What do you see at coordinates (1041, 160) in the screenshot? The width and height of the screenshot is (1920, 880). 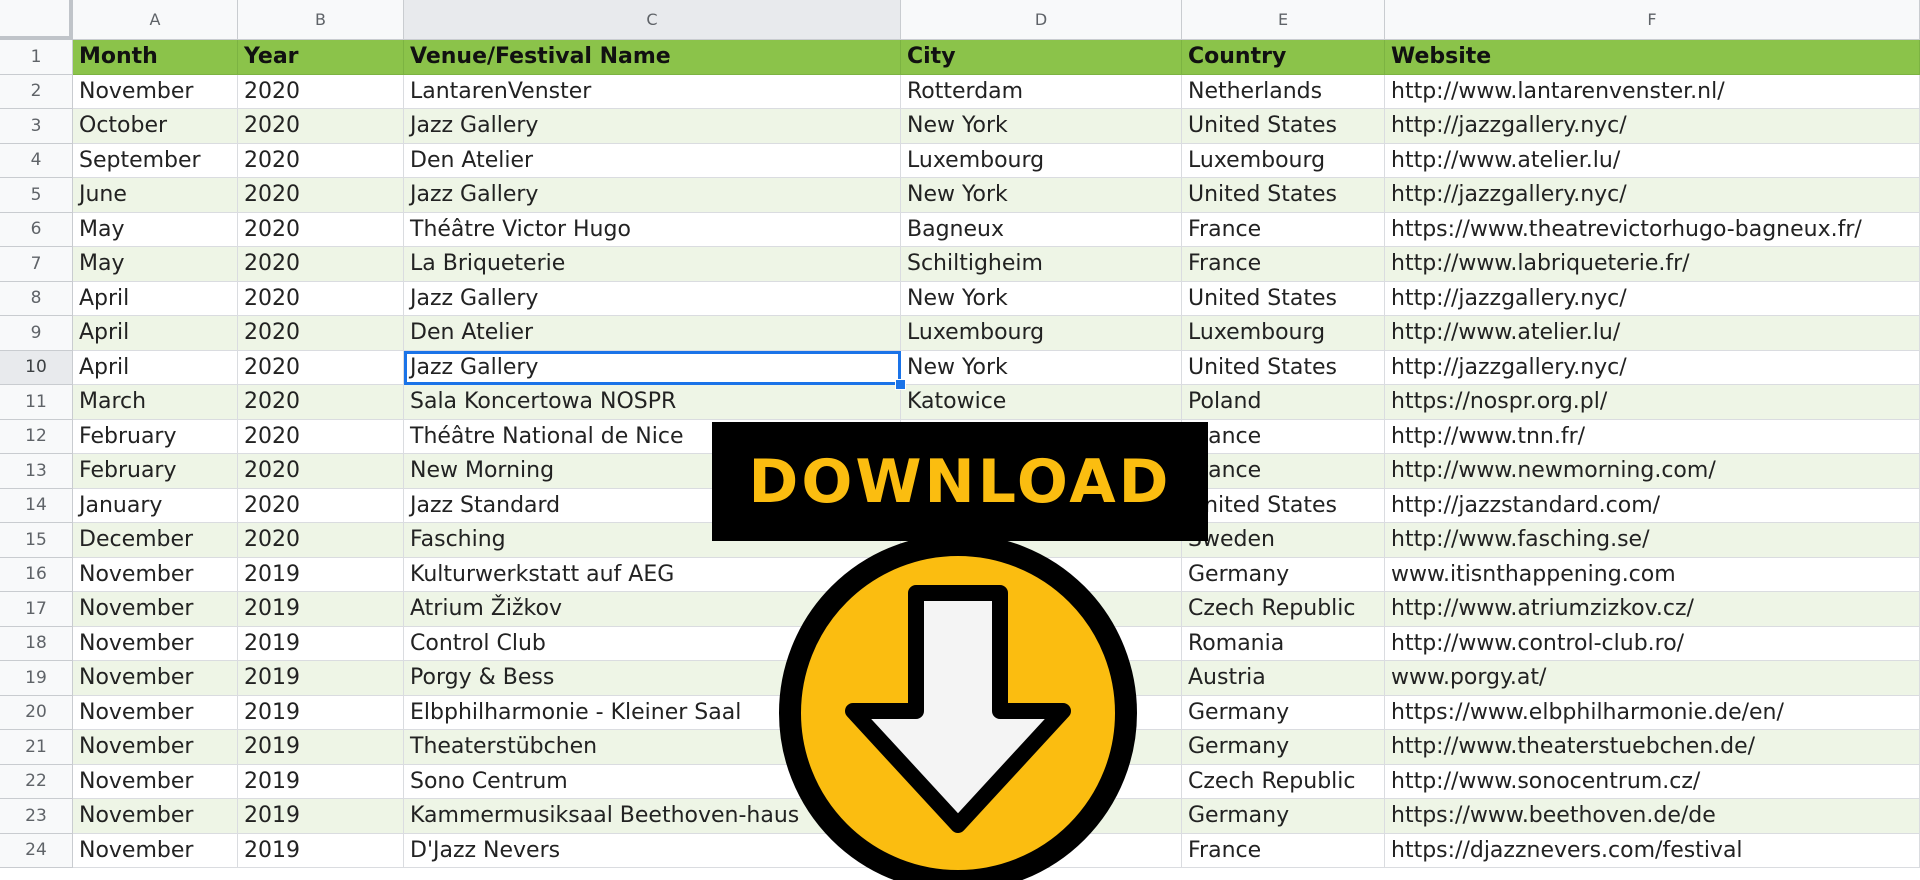 I see `cell-city: Luxembourg` at bounding box center [1041, 160].